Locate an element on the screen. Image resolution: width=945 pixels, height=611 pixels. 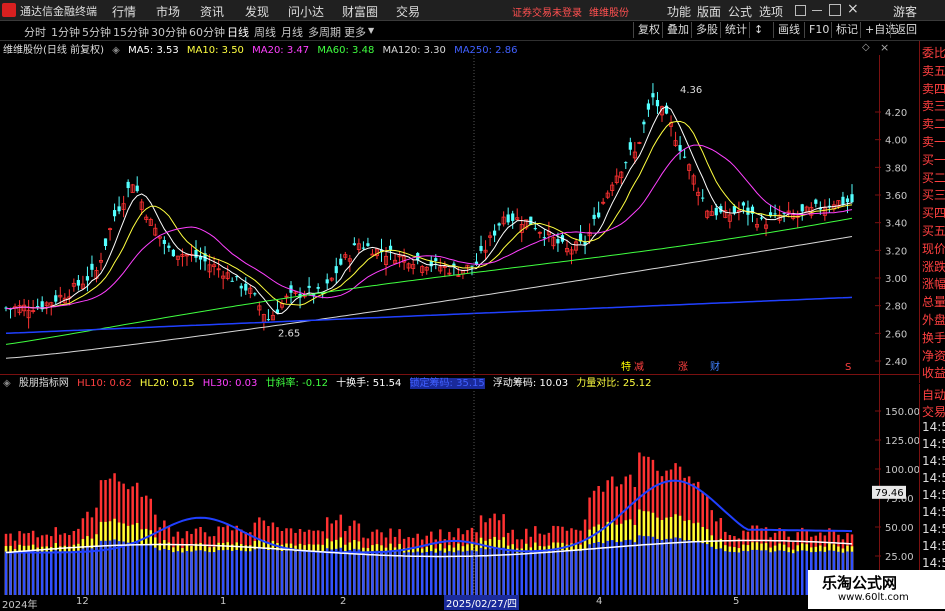
period-5min: 5分钟 is located at coordinates (96, 32).